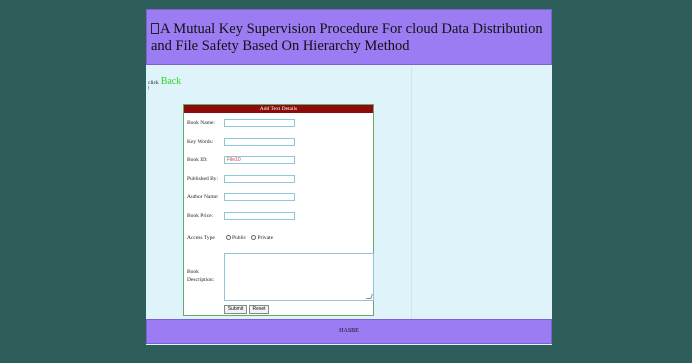  I want to click on book-description-textarea, so click(299, 277).